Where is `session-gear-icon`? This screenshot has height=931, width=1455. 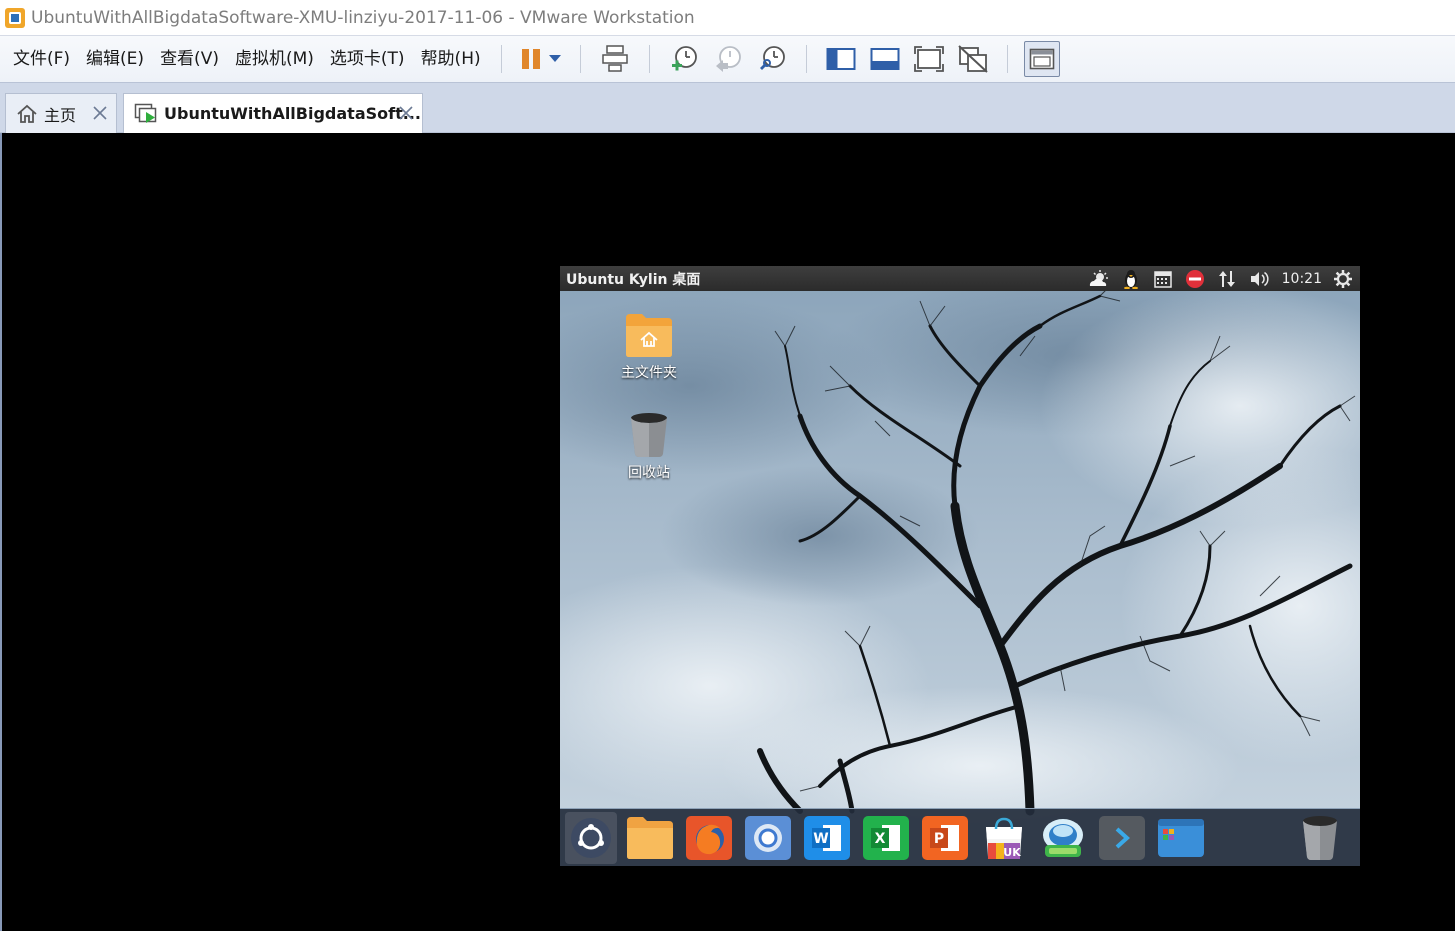 session-gear-icon is located at coordinates (1343, 279).